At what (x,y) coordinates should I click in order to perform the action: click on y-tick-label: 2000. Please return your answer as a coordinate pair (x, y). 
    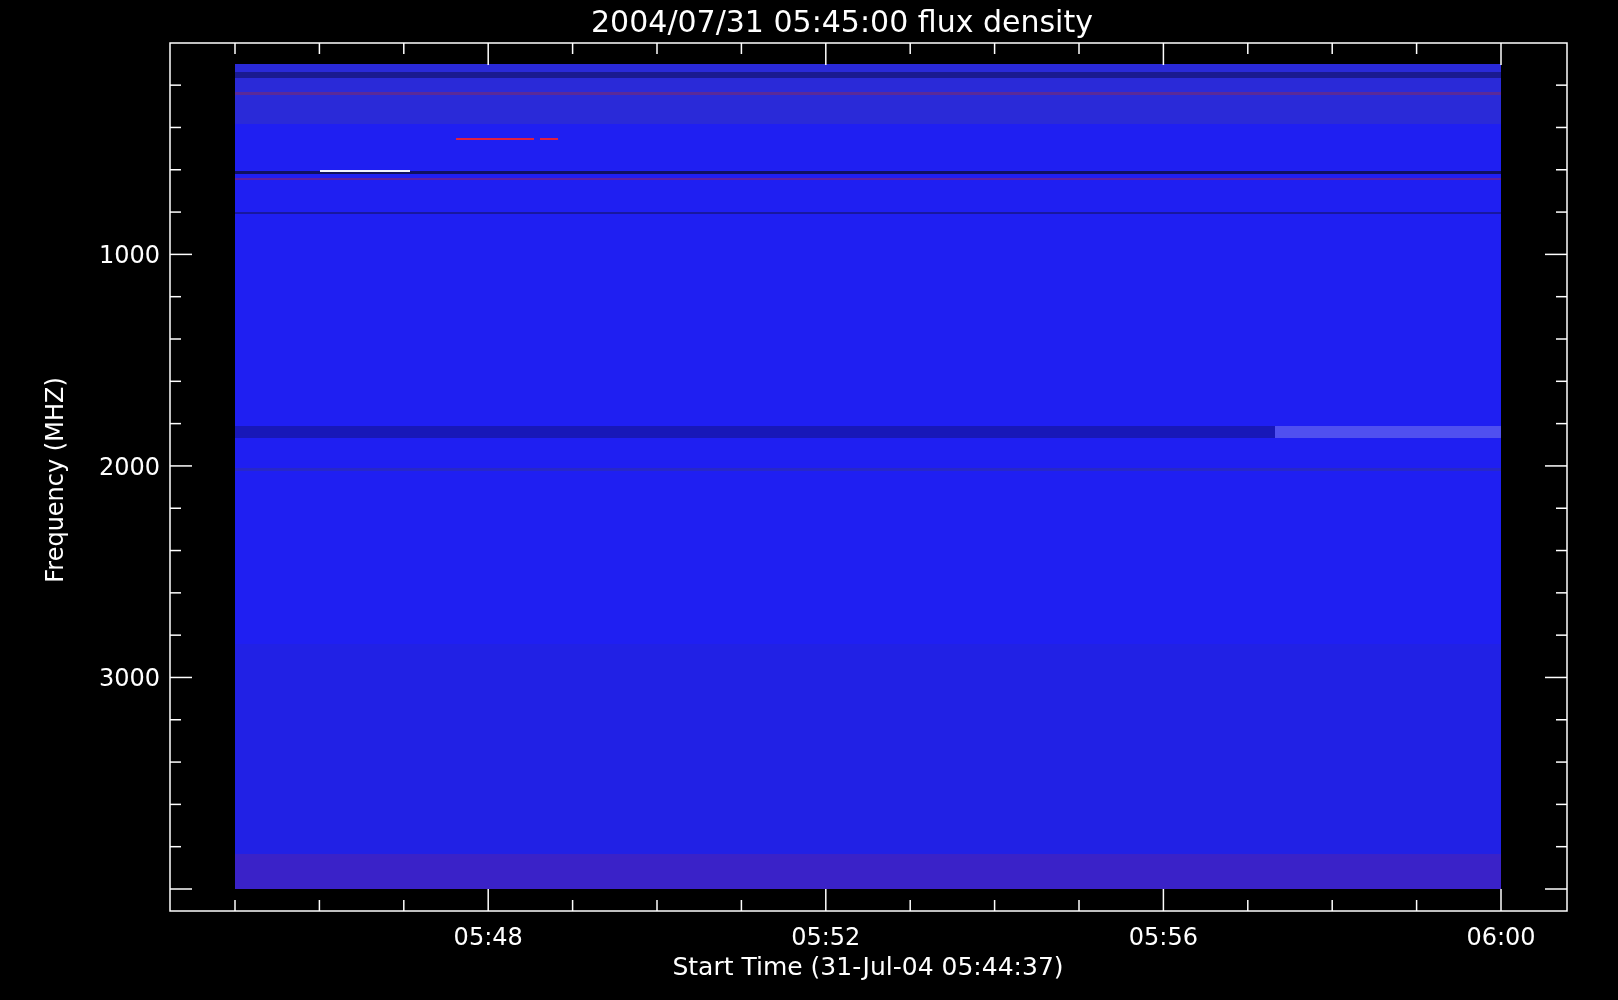
    Looking at the image, I should click on (129, 466).